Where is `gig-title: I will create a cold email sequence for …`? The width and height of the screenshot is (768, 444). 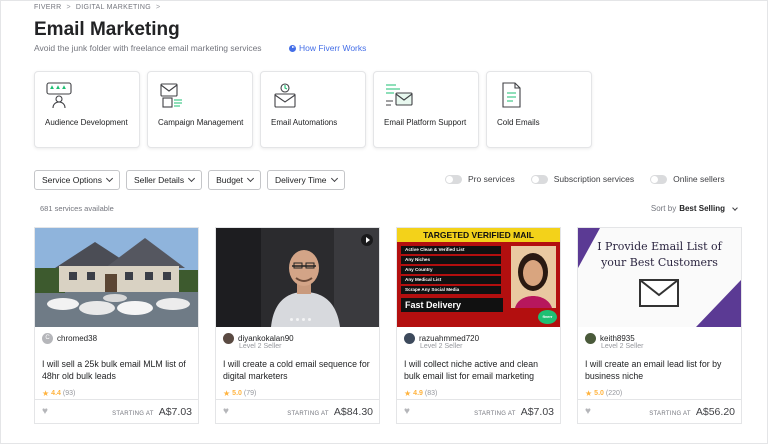
gig-title: I will create a cold email sequence for … is located at coordinates (299, 370).